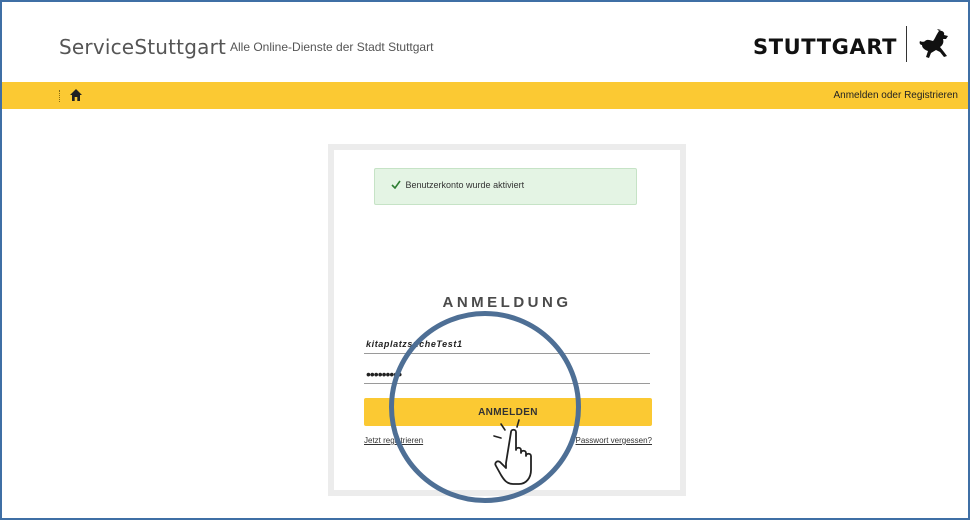  Describe the element at coordinates (906, 44) in the screenshot. I see `logo-divider` at that location.